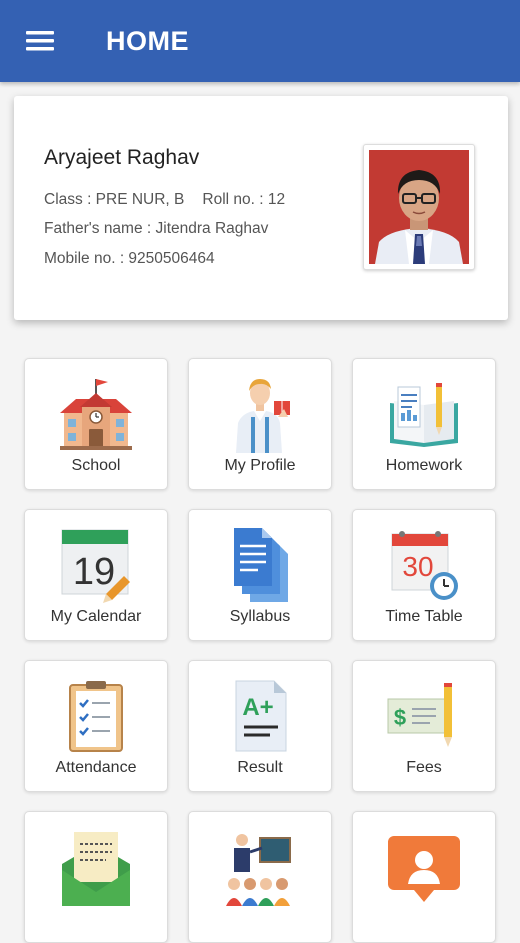 The height and width of the screenshot is (943, 520). I want to click on class-roll-line: Class : PRE NUR, B Roll no. : 12, so click(164, 200).